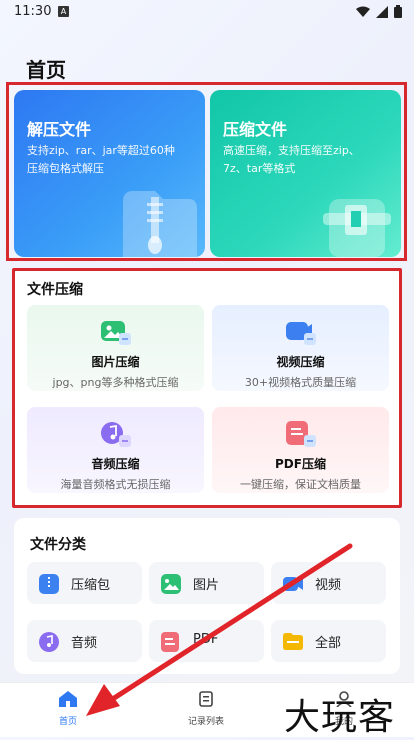 This screenshot has height=740, width=414. Describe the element at coordinates (55, 290) in the screenshot. I see `section-title-compress: 文件压缩` at that location.